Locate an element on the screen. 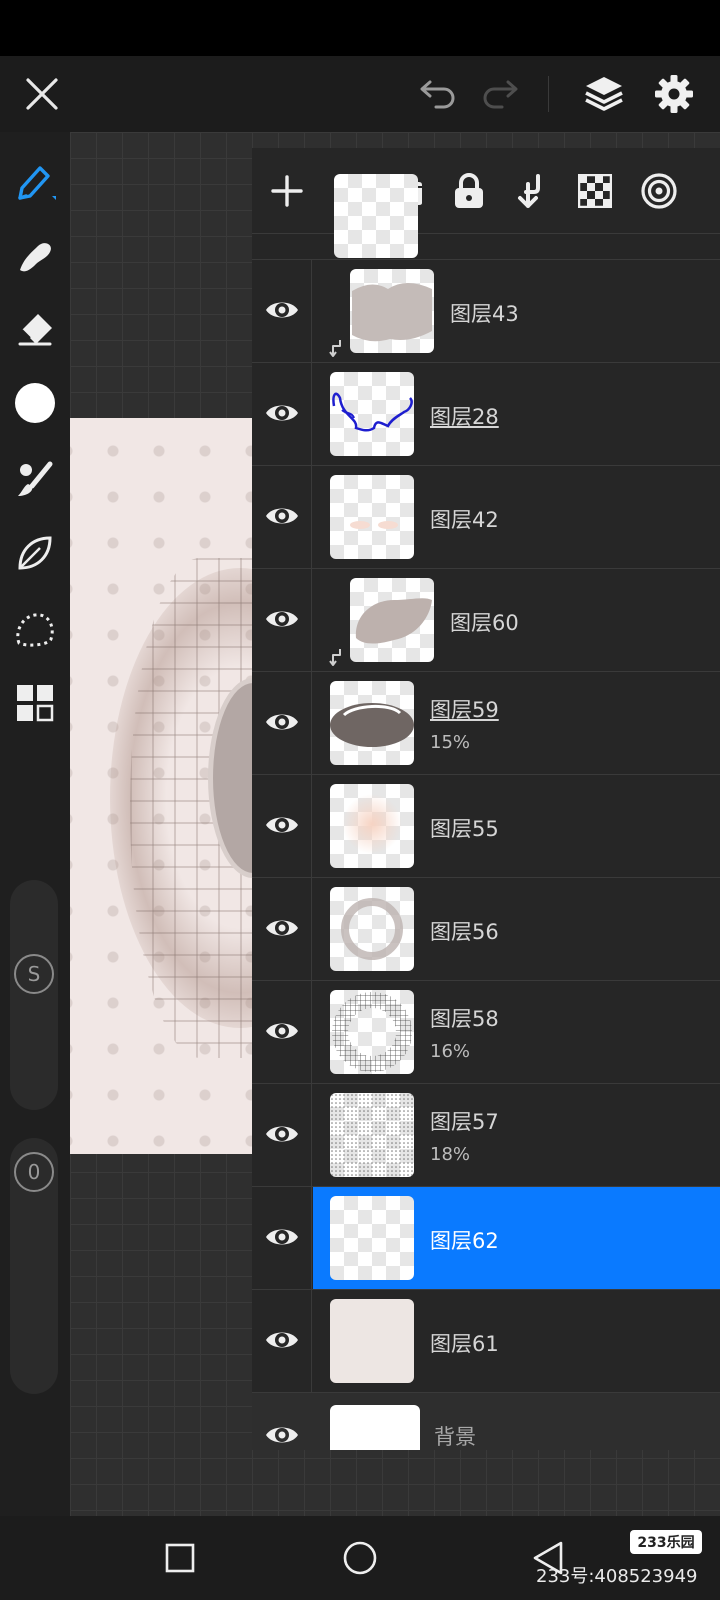 This screenshot has height=1600, width=720. layers-panel-header is located at coordinates (486, 191).